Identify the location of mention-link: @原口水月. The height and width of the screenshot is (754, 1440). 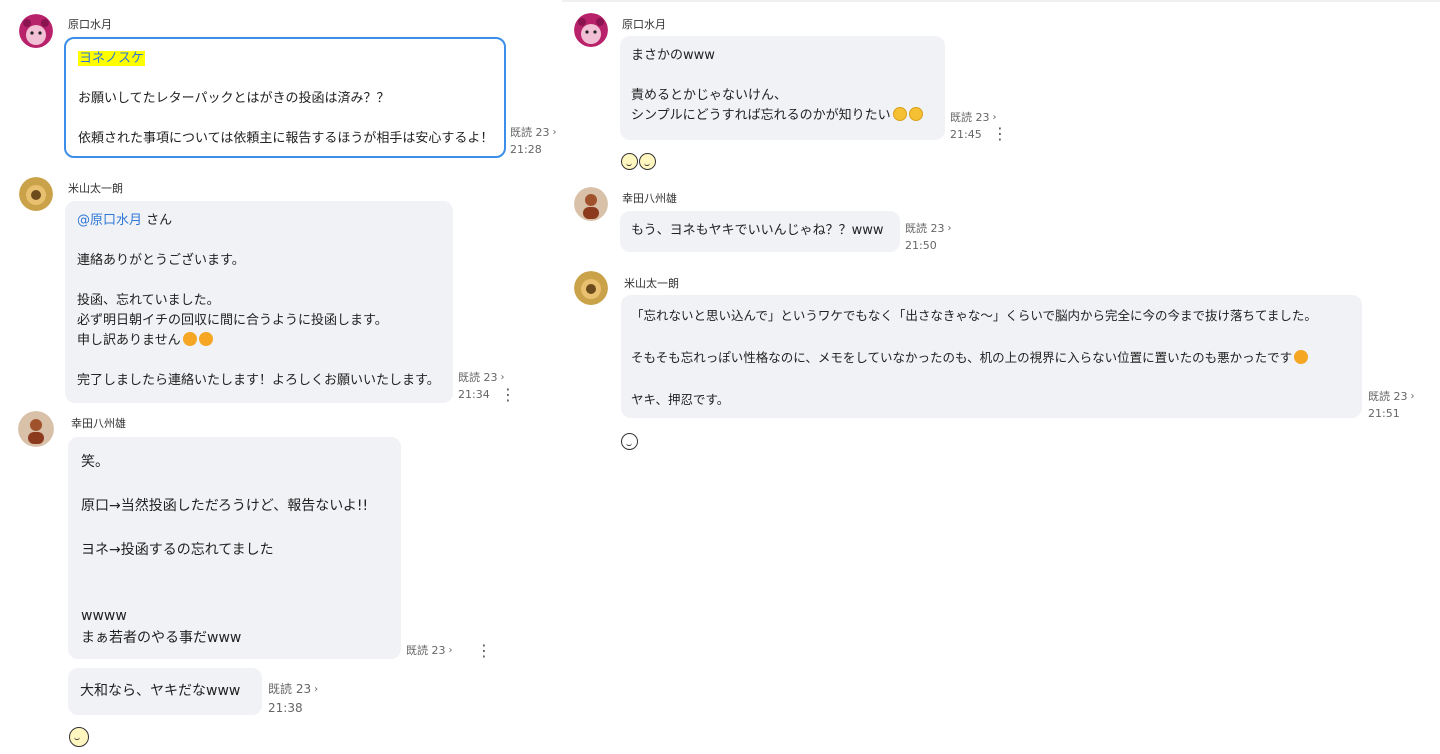
(109, 220).